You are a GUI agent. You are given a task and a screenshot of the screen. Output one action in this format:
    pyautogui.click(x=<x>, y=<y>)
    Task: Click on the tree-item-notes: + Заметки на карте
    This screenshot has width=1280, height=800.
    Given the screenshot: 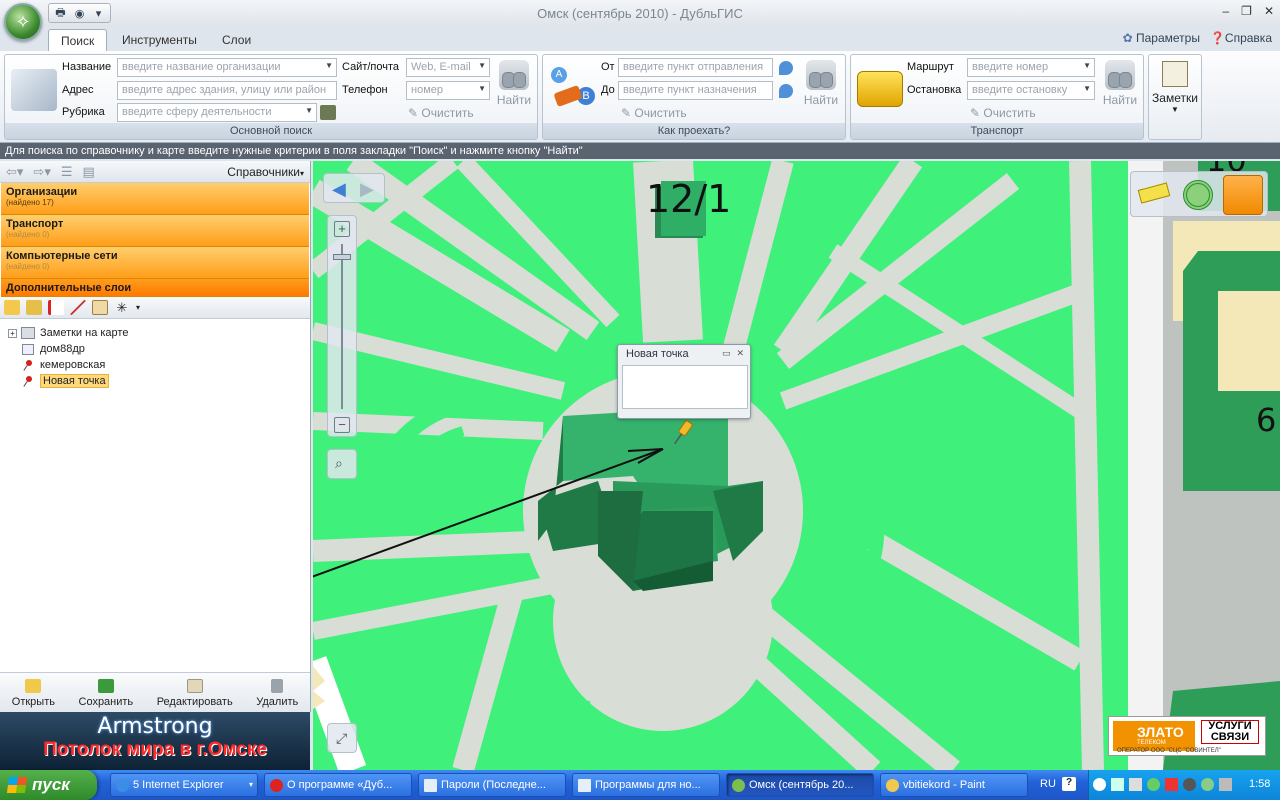 What is the action you would take?
    pyautogui.click(x=159, y=333)
    